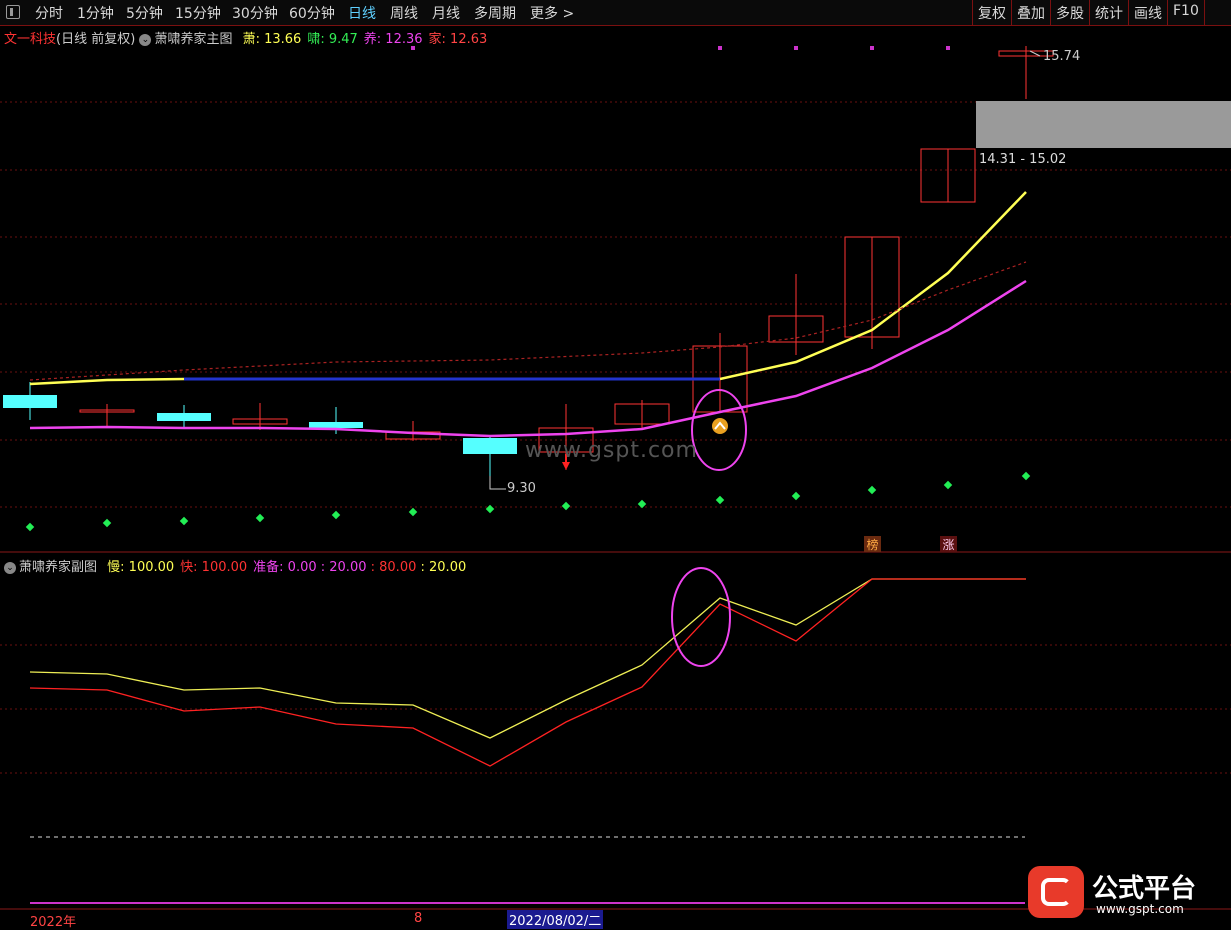 This screenshot has width=1231, height=930. Describe the element at coordinates (872, 544) in the screenshot. I see `rank-tag: 榜` at that location.